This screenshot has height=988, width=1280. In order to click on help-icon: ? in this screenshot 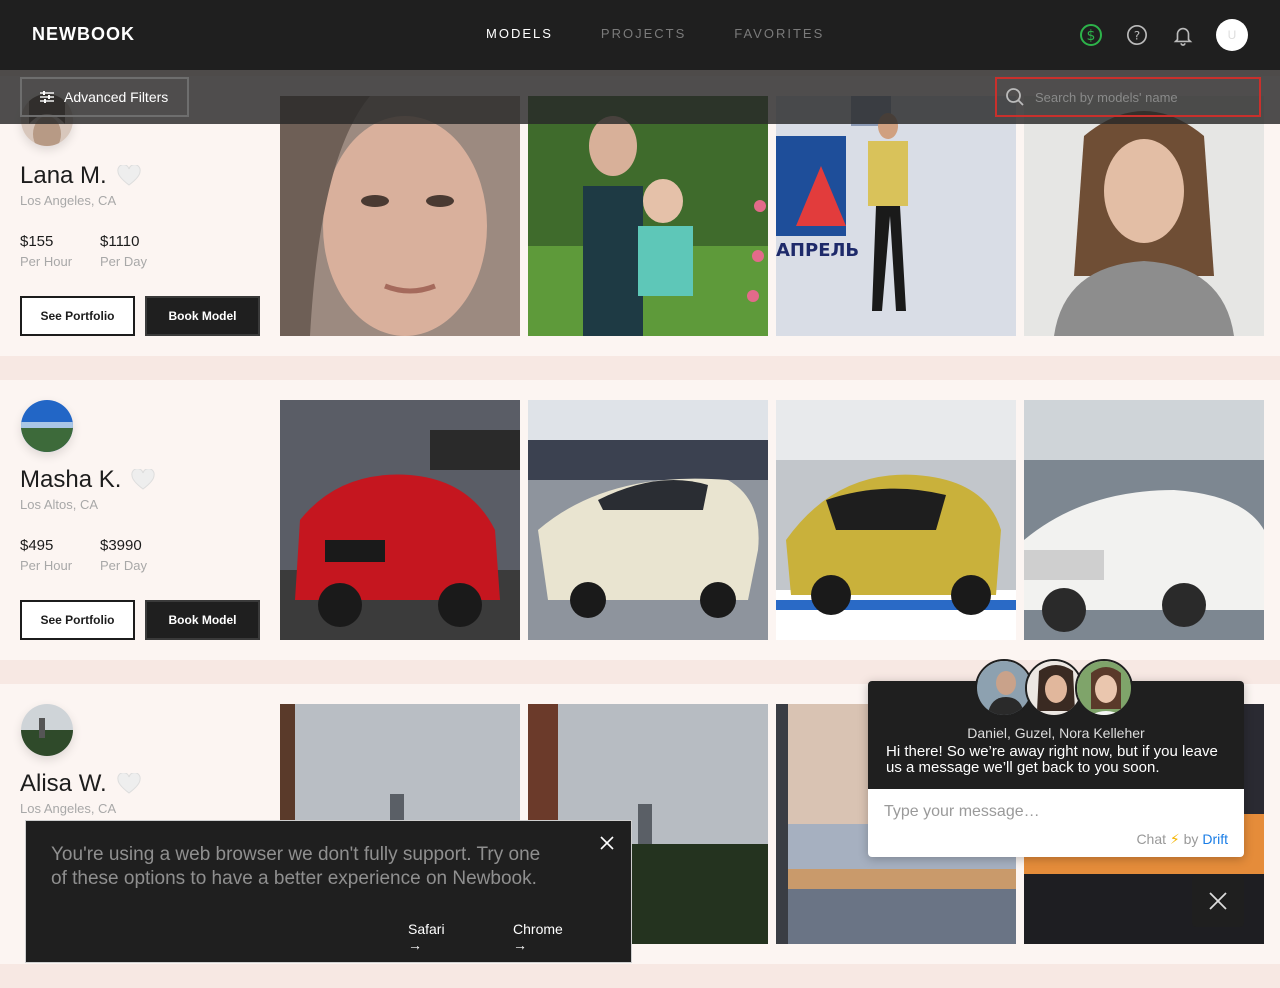, I will do `click(1137, 35)`.